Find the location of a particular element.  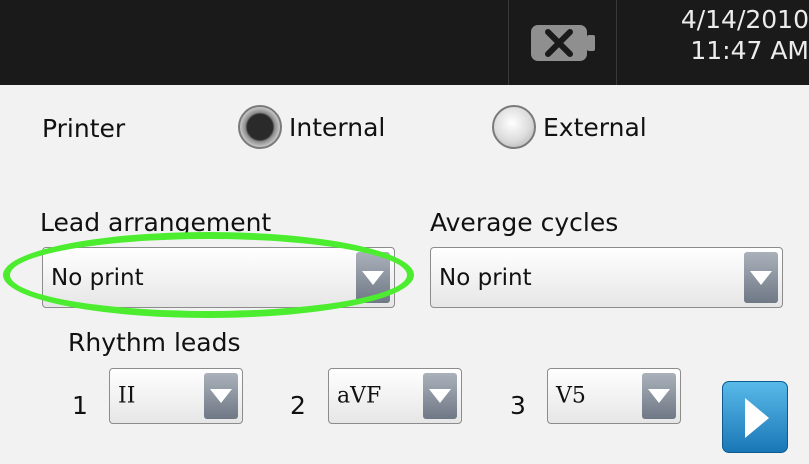

battery-status is located at coordinates (562, 42).